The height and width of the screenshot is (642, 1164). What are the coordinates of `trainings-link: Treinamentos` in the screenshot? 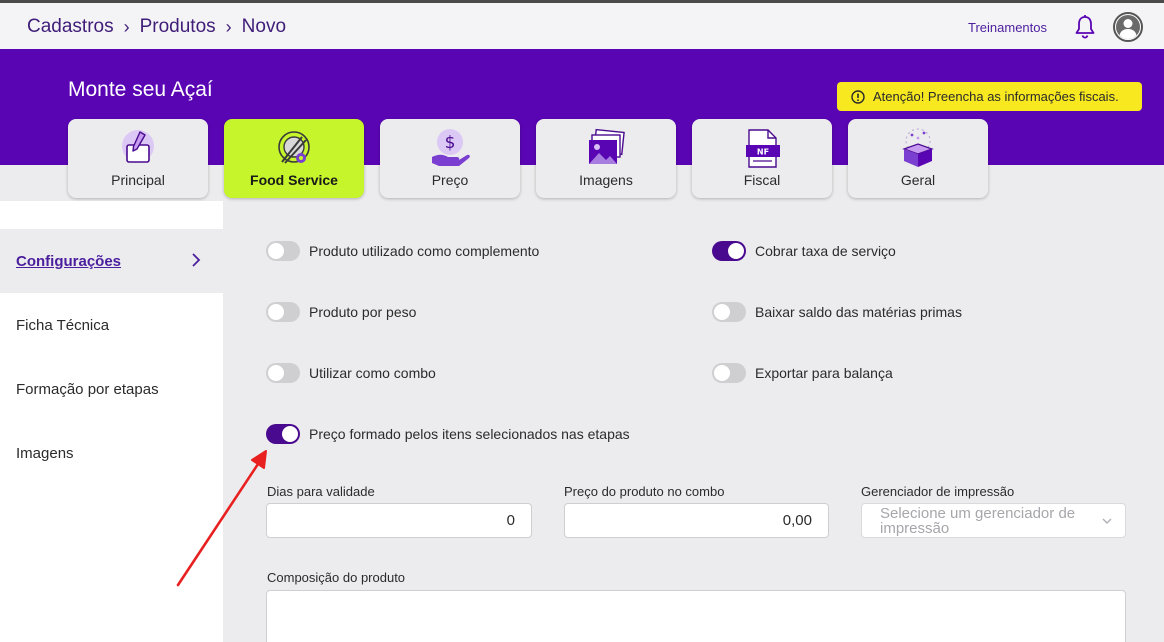 It's located at (1007, 27).